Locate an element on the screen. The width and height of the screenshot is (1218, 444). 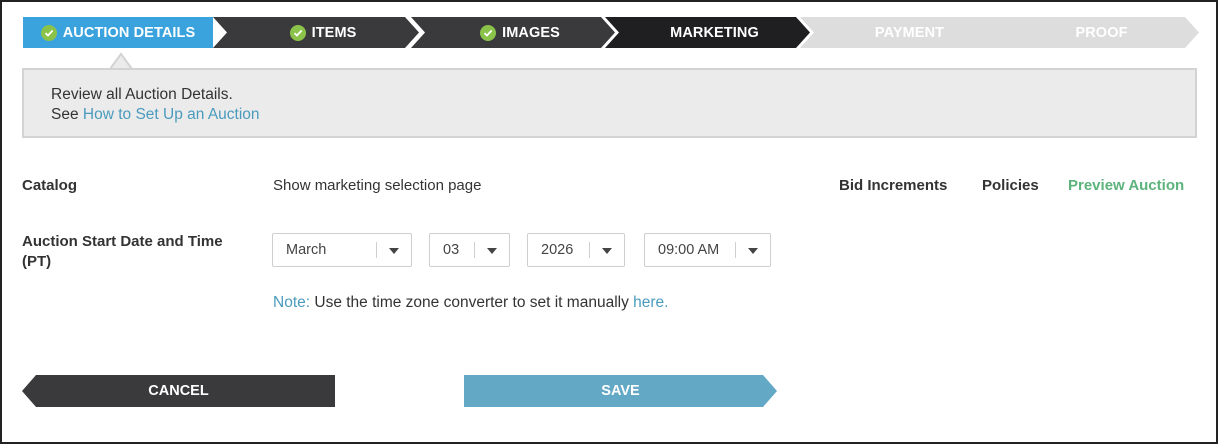
time-value: 09:00 AM is located at coordinates (689, 250).